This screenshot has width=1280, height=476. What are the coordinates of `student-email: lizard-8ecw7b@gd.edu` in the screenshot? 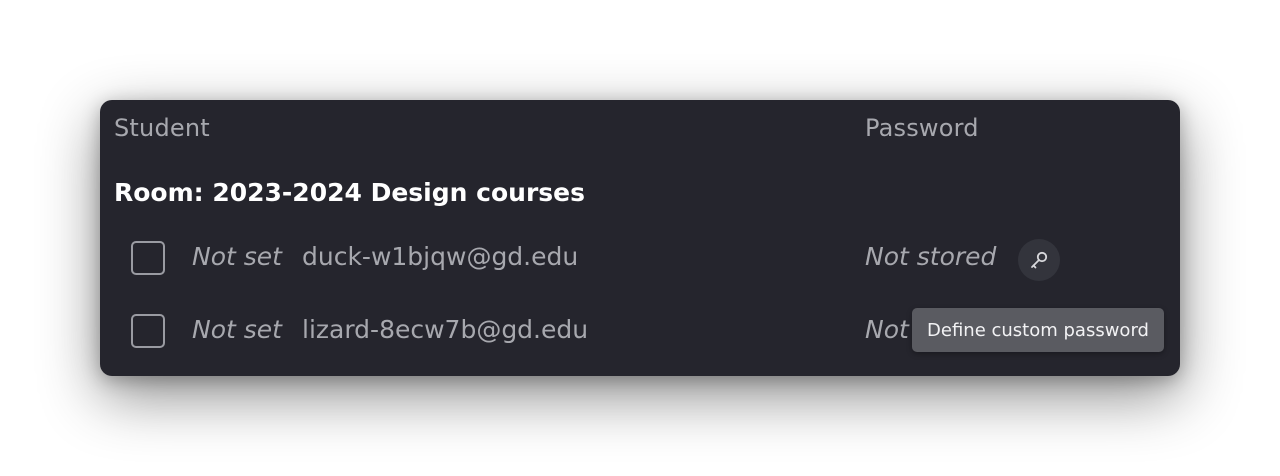 It's located at (445, 329).